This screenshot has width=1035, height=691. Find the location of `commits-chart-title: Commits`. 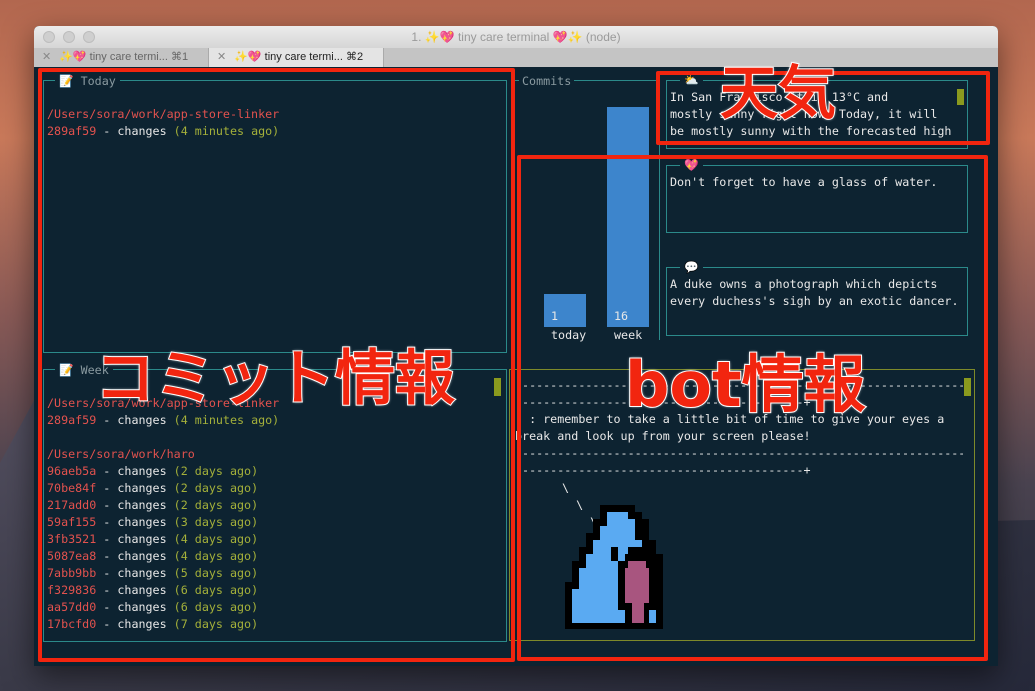

commits-chart-title: Commits is located at coordinates (547, 81).